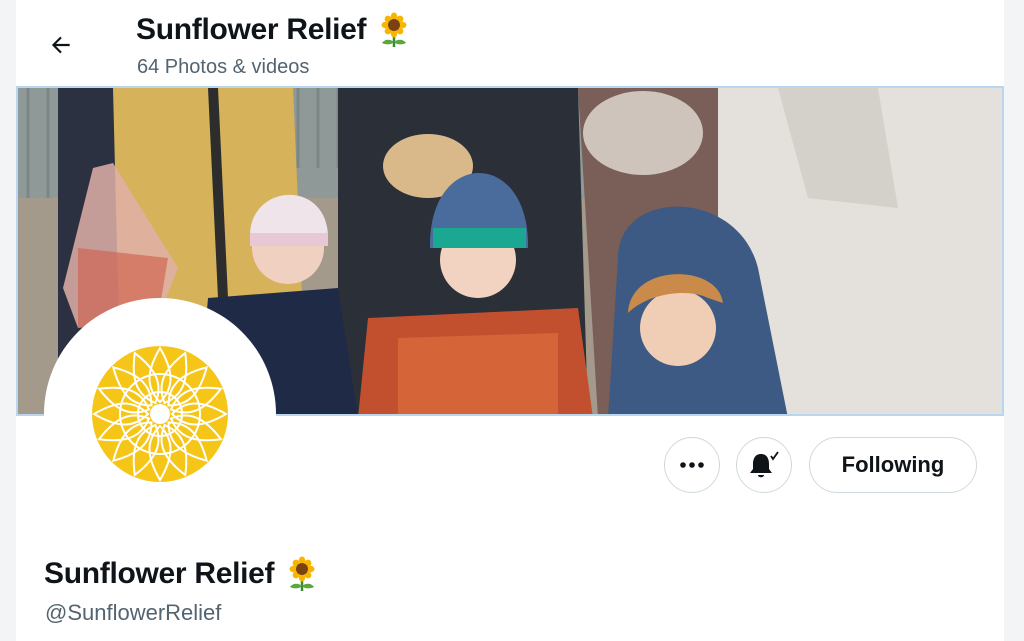  What do you see at coordinates (133, 612) in the screenshot?
I see `profile-handle: @SunflowerRelief` at bounding box center [133, 612].